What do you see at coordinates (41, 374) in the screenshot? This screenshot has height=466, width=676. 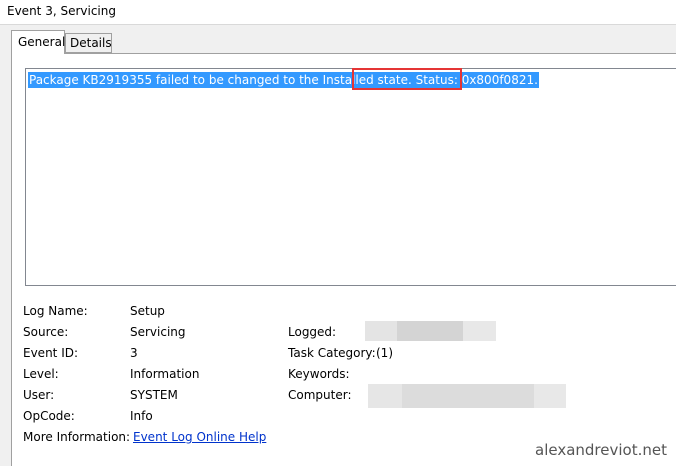 I see `level-label: Level:` at bounding box center [41, 374].